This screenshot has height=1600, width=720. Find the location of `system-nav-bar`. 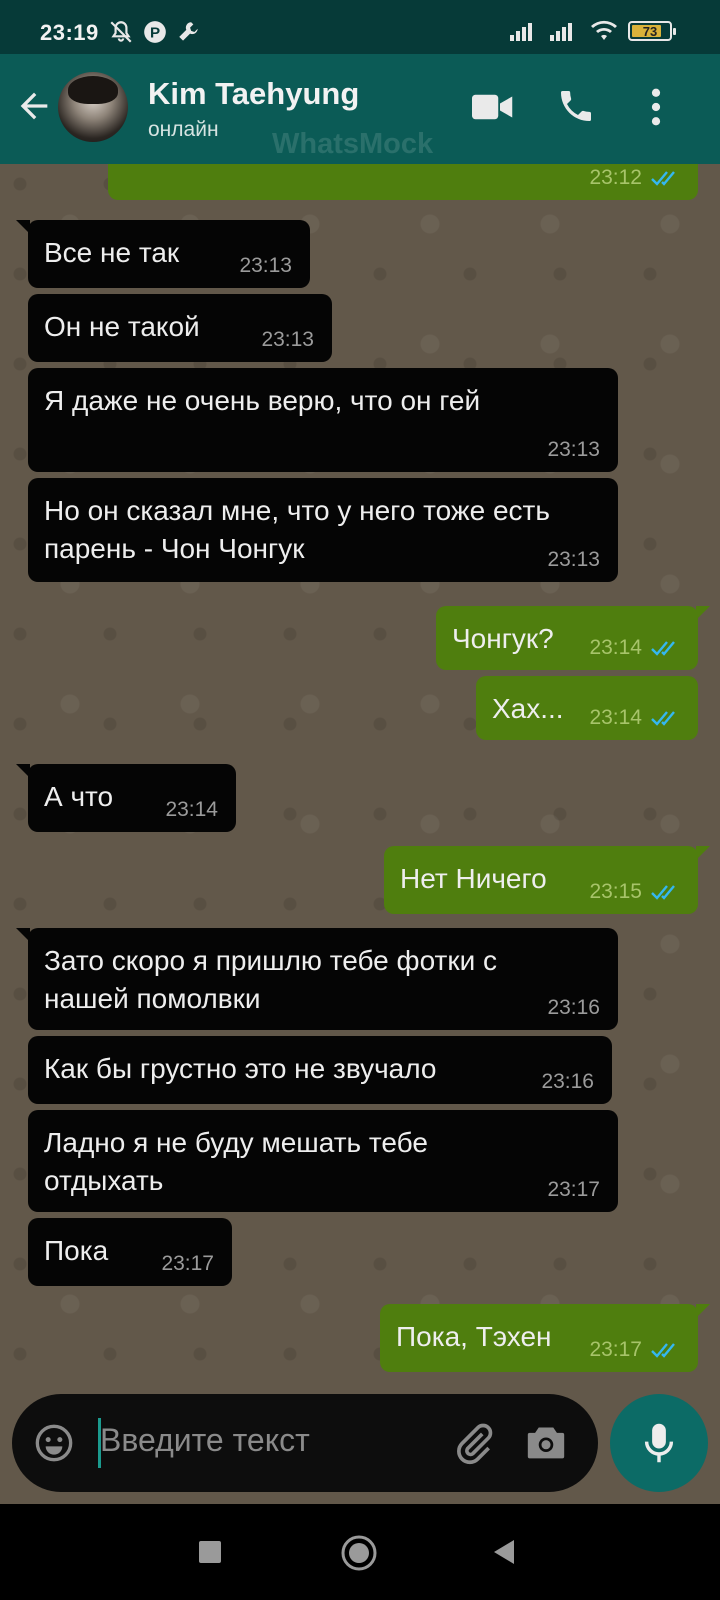

system-nav-bar is located at coordinates (360, 1552).